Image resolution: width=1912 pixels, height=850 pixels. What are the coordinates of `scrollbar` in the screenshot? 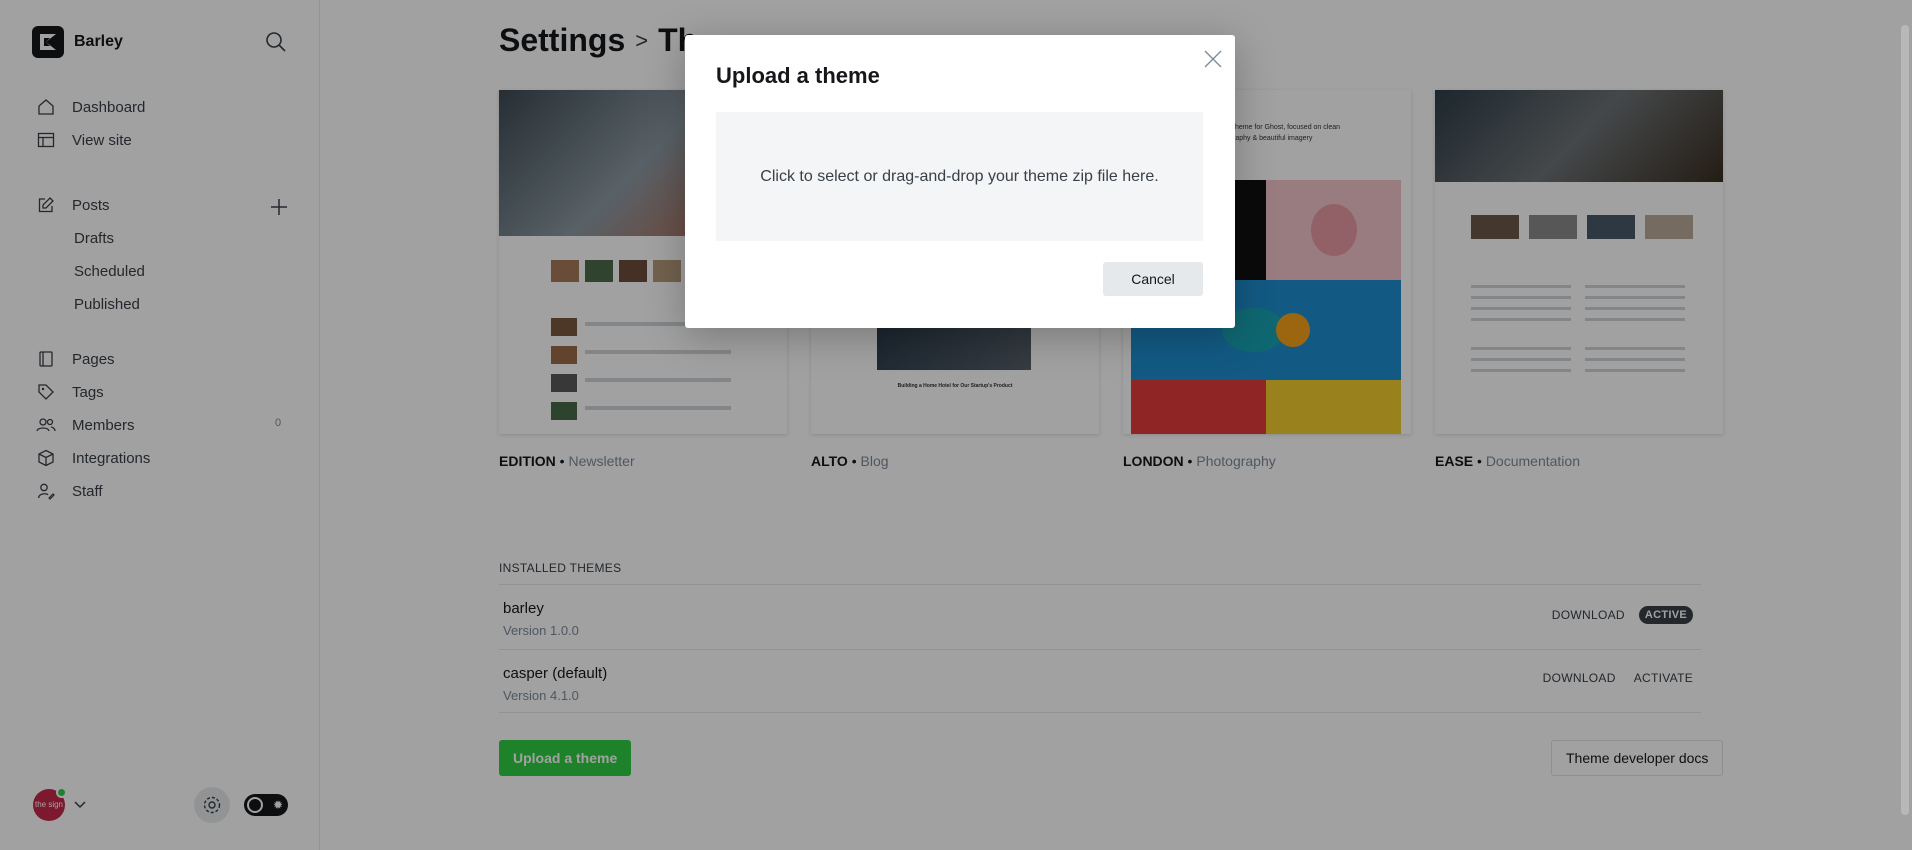 It's located at (1905, 420).